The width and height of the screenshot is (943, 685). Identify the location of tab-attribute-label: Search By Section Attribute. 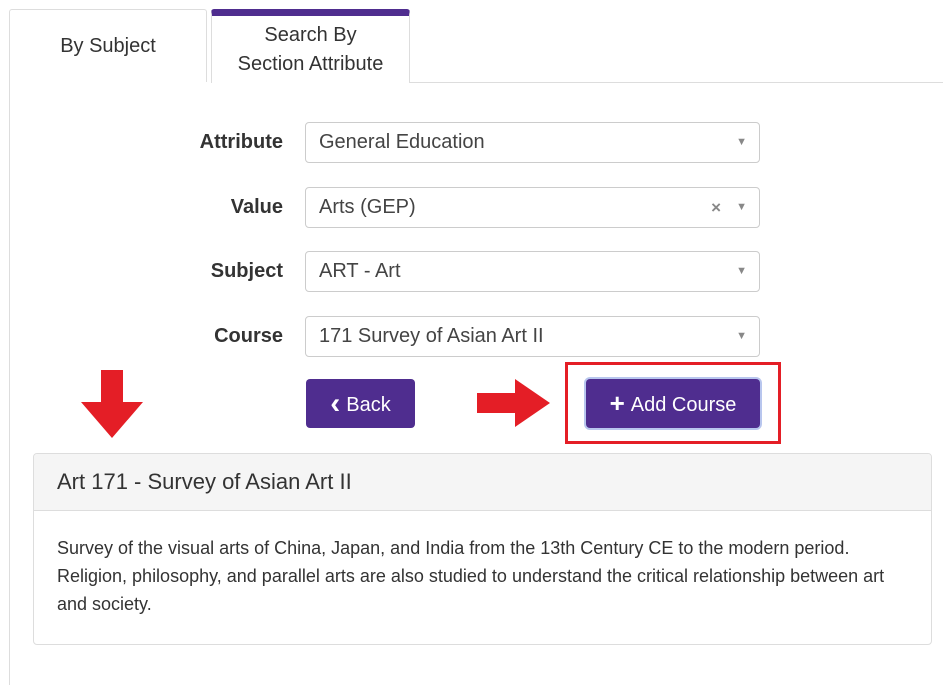
(310, 49).